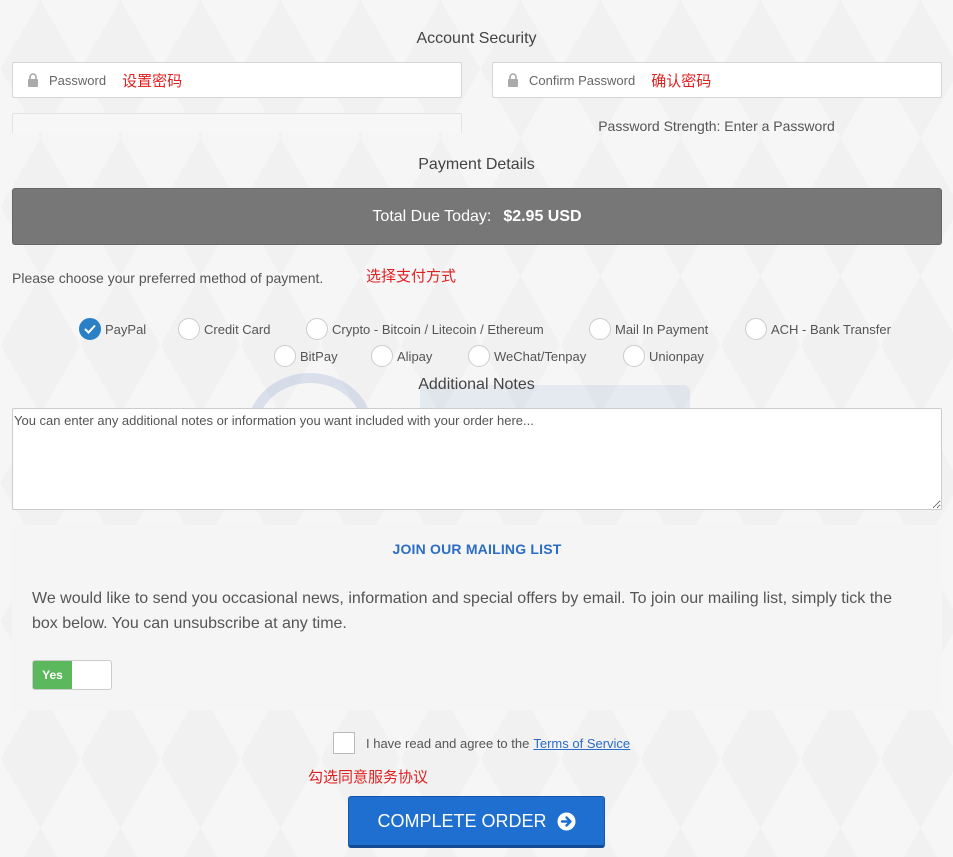 Image resolution: width=953 pixels, height=857 pixels. Describe the element at coordinates (411, 276) in the screenshot. I see `choose-payment-annotation: 选择支付方式` at that location.